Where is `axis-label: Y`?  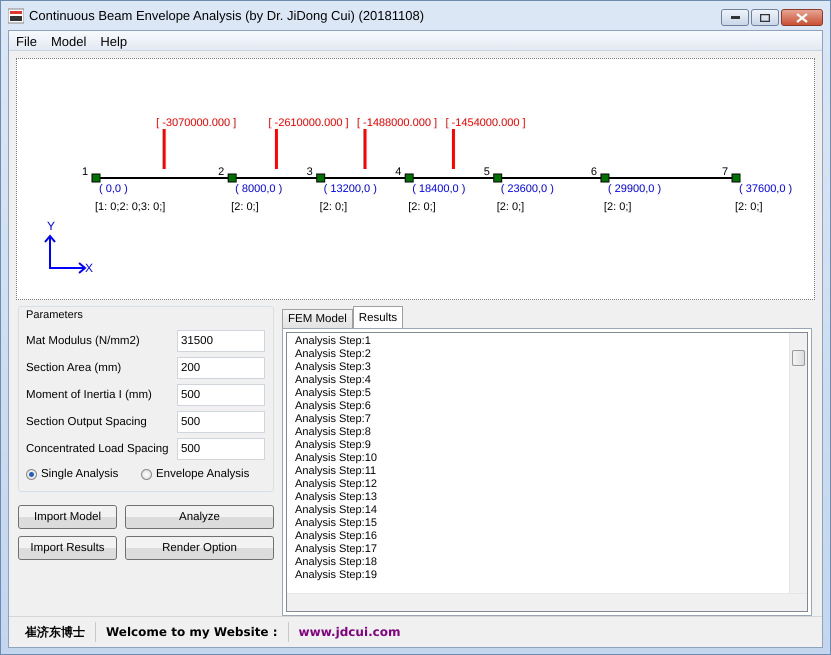
axis-label: Y is located at coordinates (51, 226).